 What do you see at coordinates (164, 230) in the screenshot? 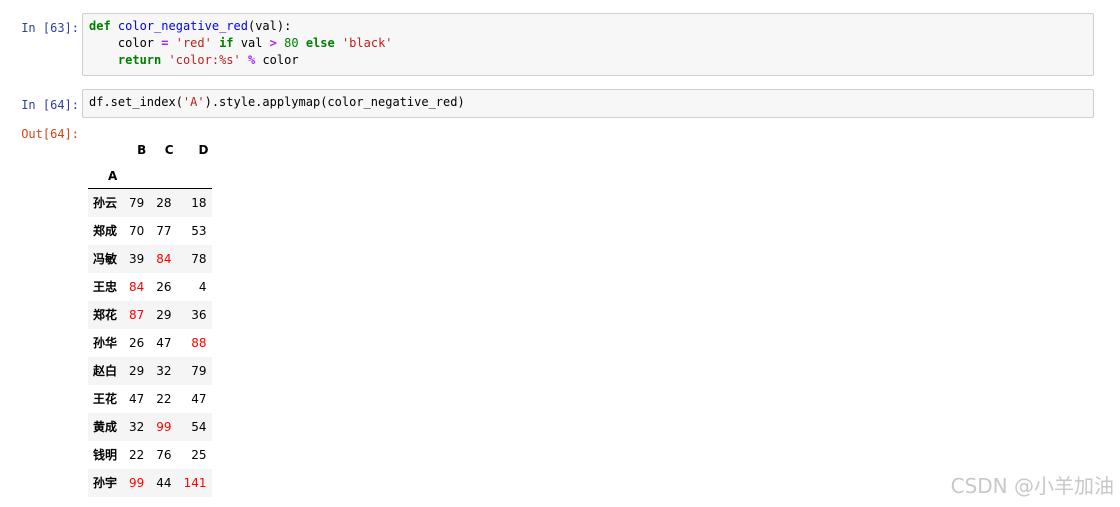
I see `cell-c: 77` at bounding box center [164, 230].